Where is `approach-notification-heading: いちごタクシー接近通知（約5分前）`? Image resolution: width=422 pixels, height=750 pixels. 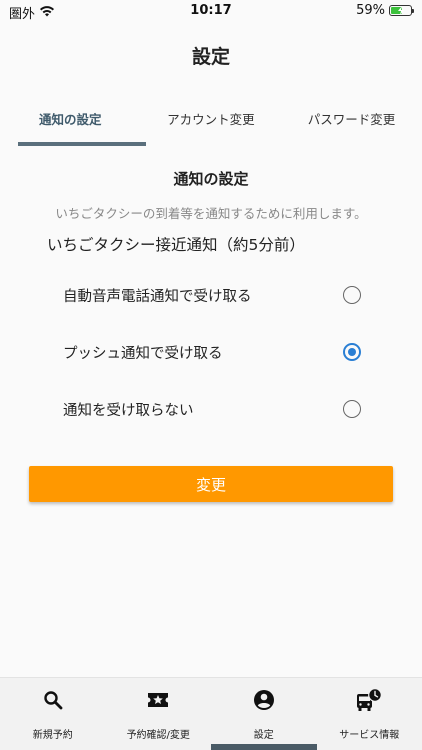 approach-notification-heading: いちごタクシー接近通知（約5分前） is located at coordinates (176, 245).